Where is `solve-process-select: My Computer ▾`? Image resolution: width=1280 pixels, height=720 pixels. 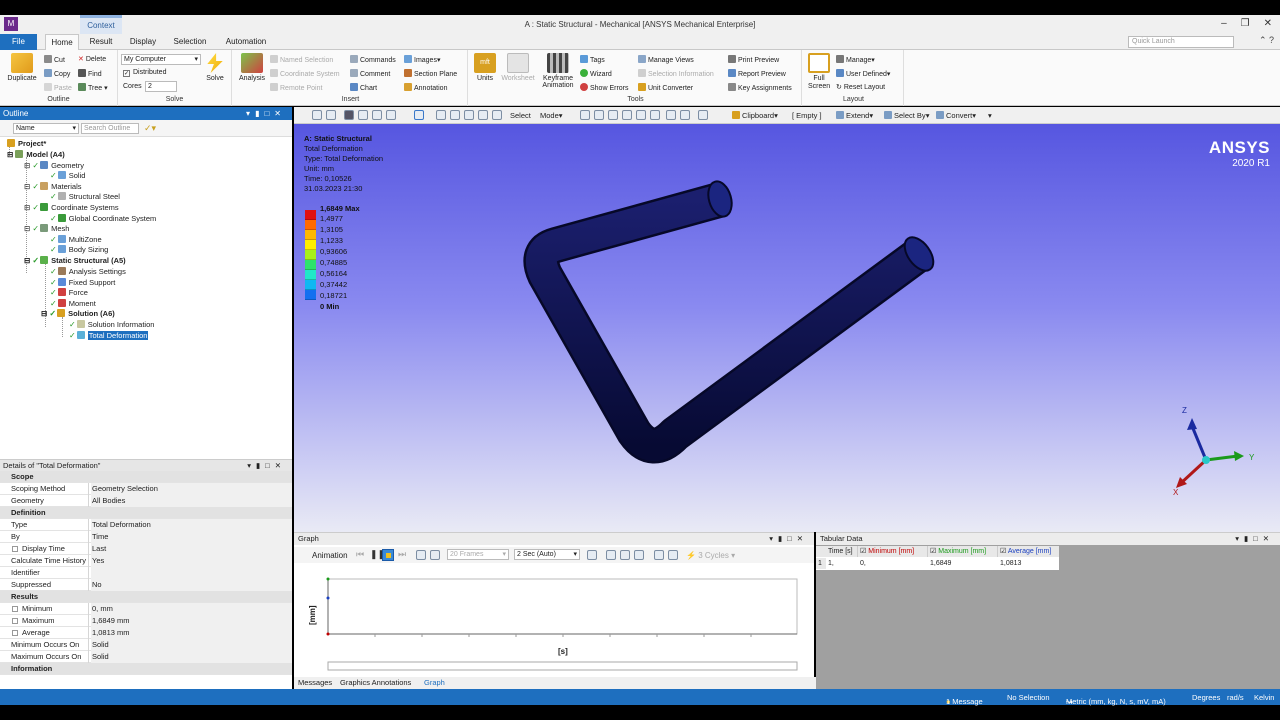
solve-process-select: My Computer ▾ is located at coordinates (161, 59).